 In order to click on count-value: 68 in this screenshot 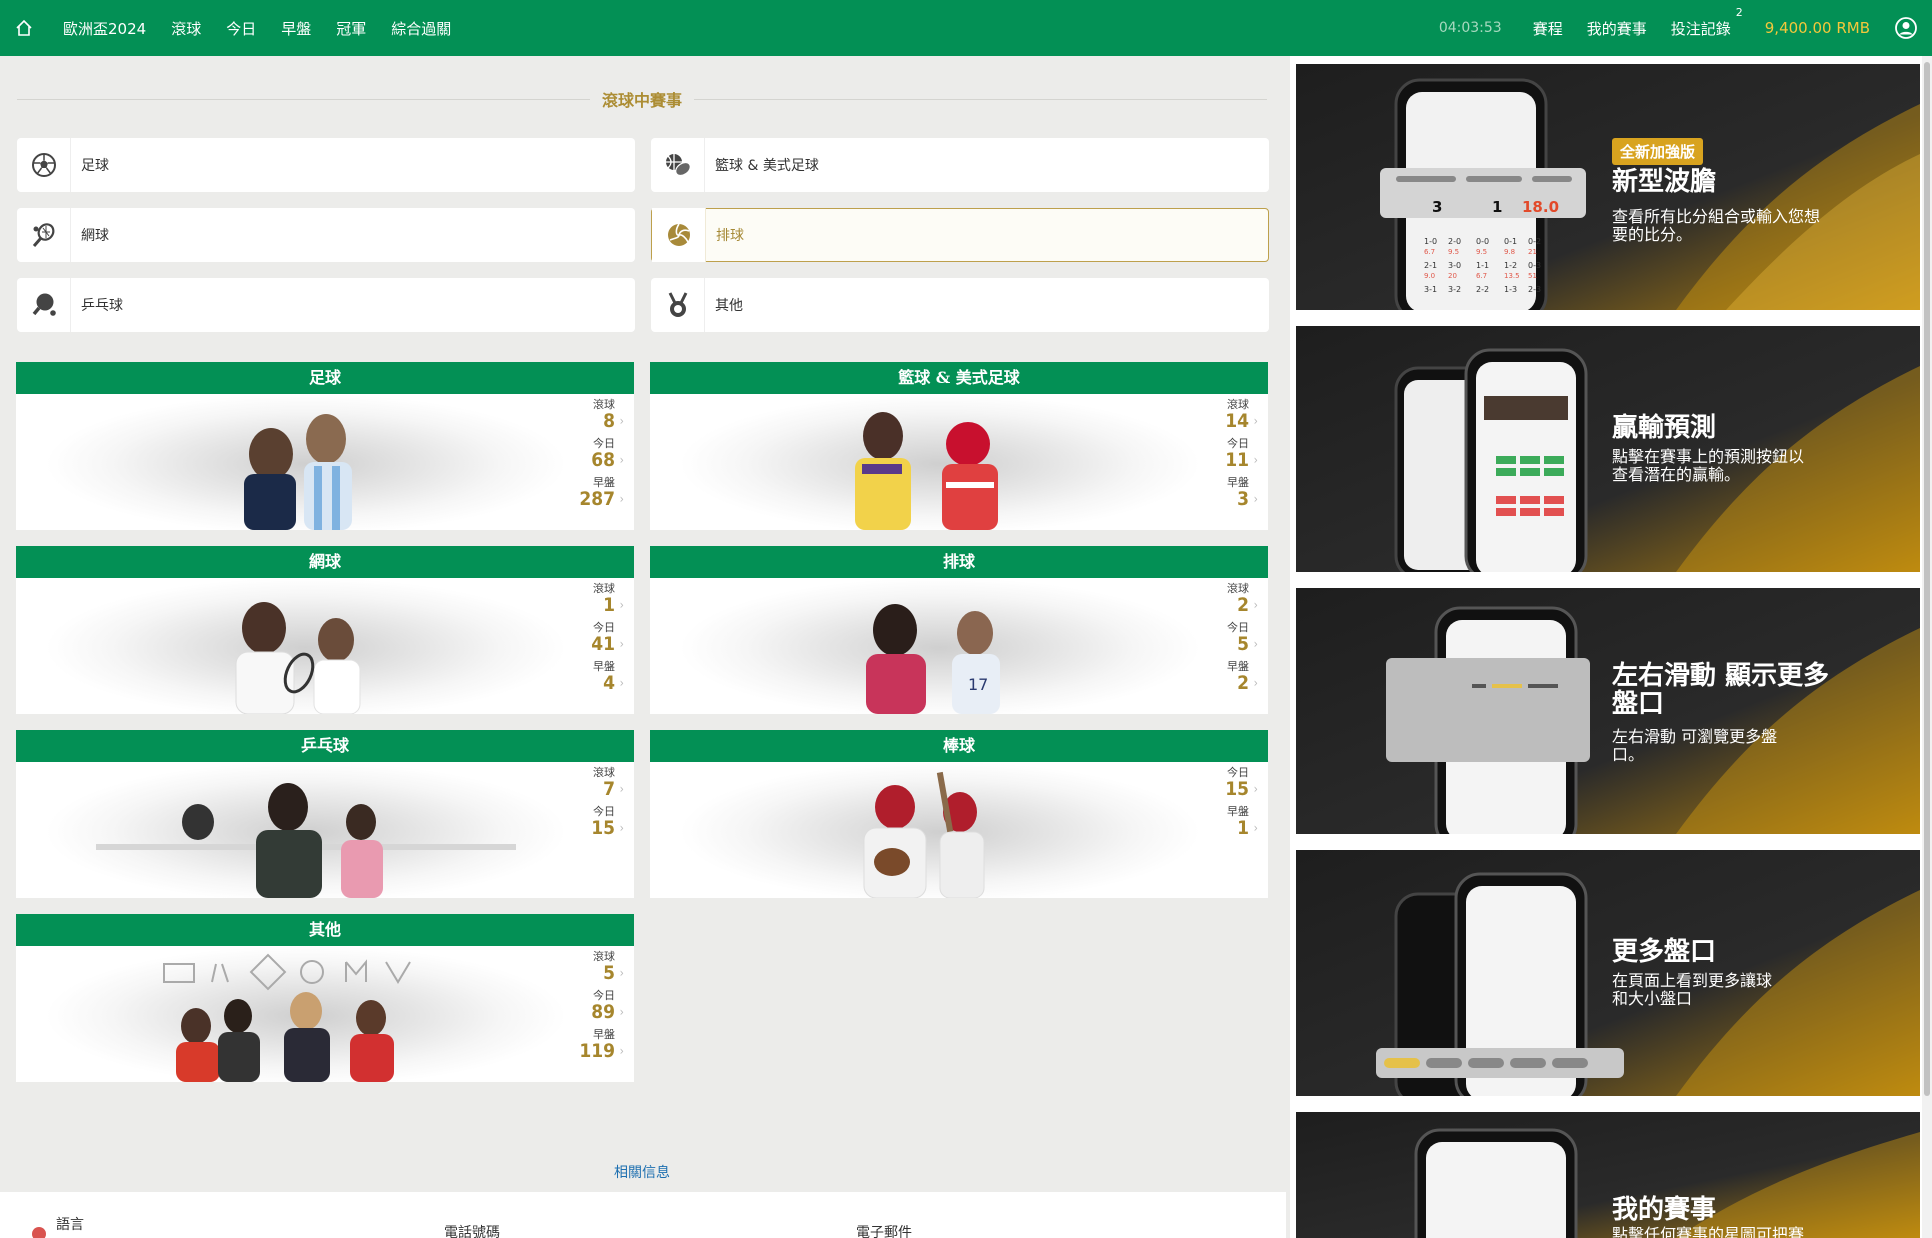, I will do `click(594, 460)`.